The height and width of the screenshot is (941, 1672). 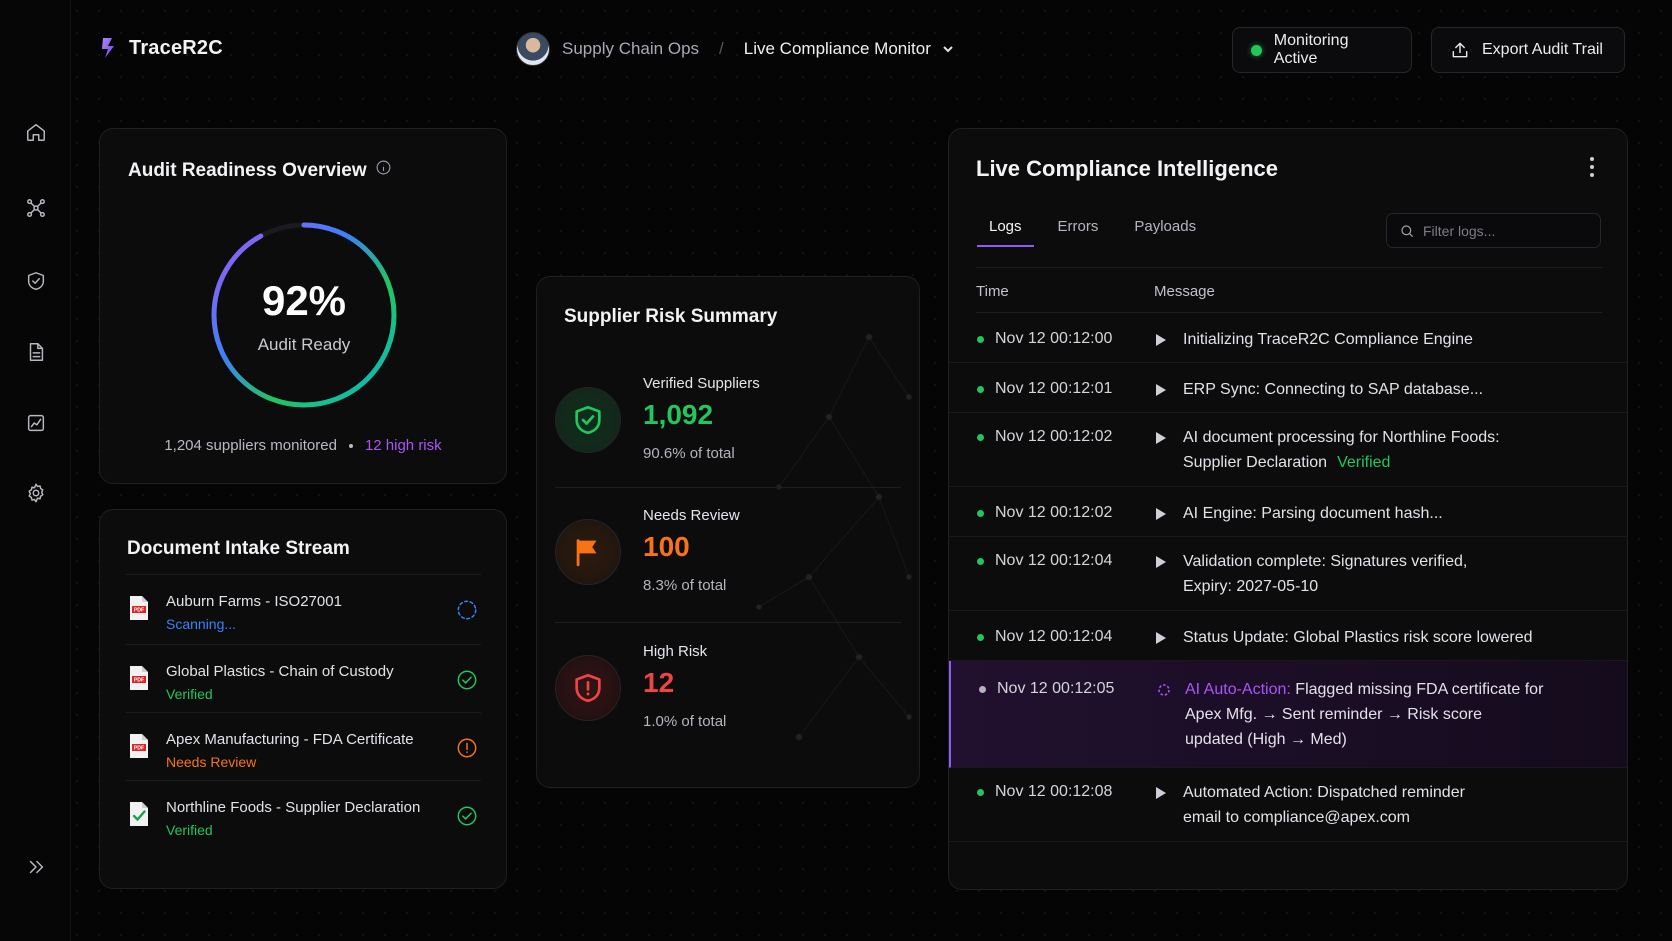 What do you see at coordinates (36, 867) in the screenshot?
I see `chevrons-right-icon` at bounding box center [36, 867].